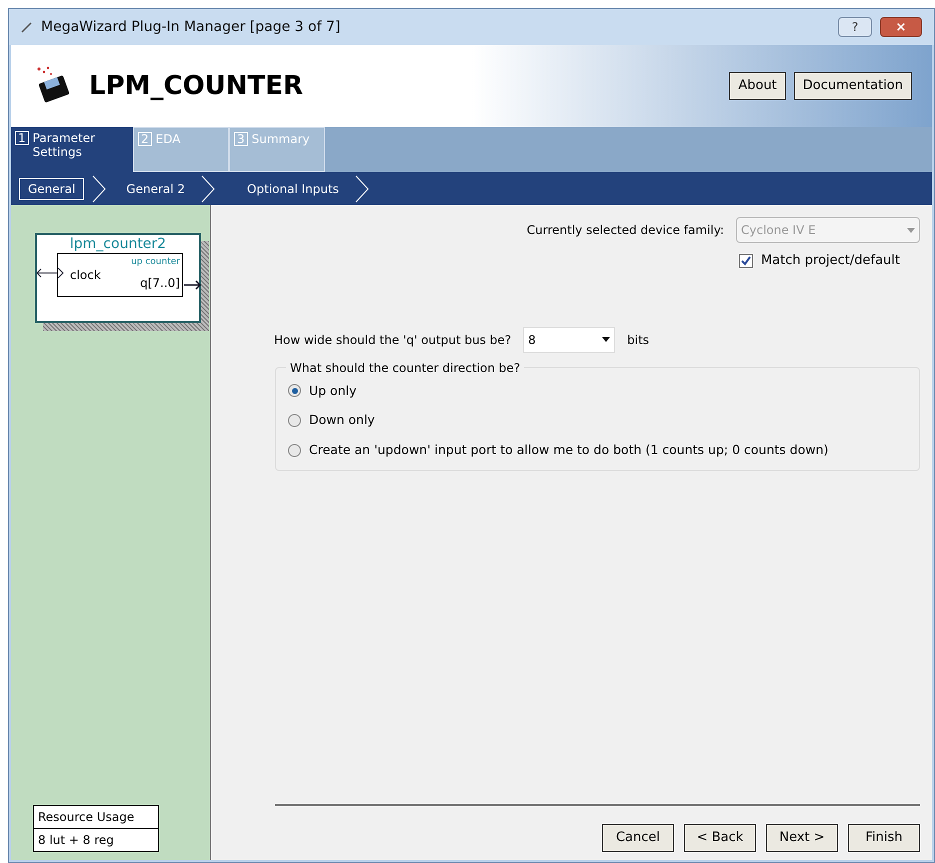  What do you see at coordinates (72, 149) in the screenshot?
I see `wizard-tab: 1 Parameter Settings` at bounding box center [72, 149].